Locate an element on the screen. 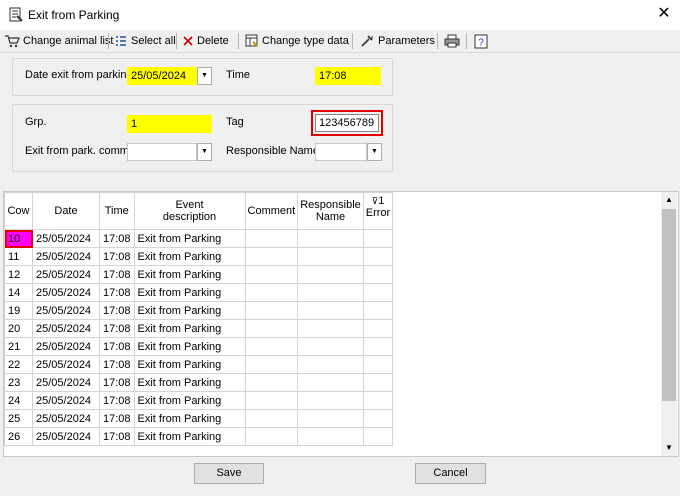 This screenshot has width=680, height=496. table-row: 26 25/05/2024 17:08 Exit from Parking is located at coordinates (199, 436).